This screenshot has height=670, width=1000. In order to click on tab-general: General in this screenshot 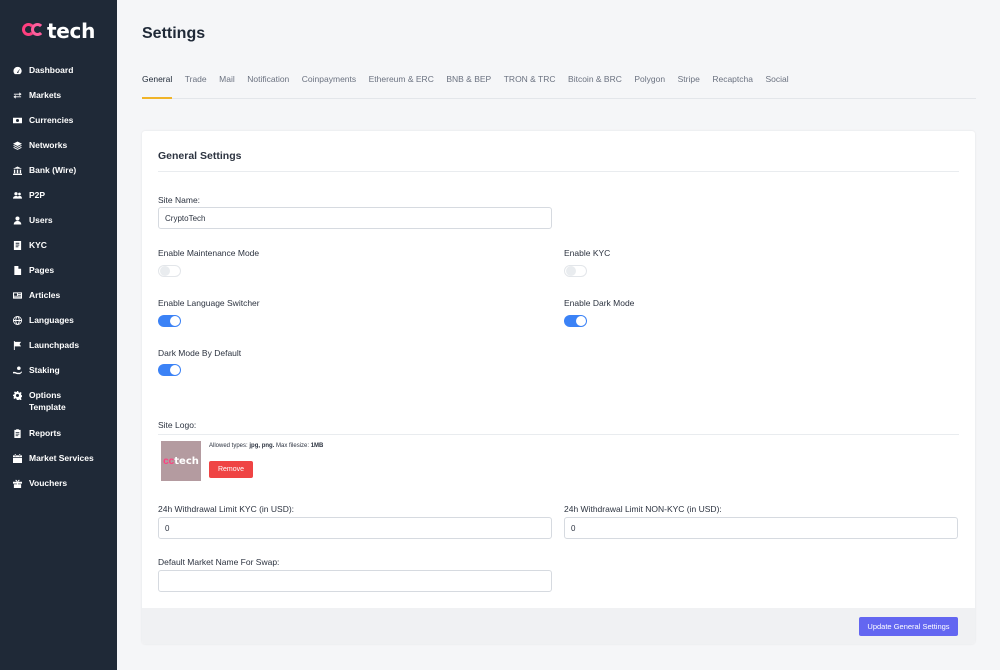, I will do `click(157, 86)`.